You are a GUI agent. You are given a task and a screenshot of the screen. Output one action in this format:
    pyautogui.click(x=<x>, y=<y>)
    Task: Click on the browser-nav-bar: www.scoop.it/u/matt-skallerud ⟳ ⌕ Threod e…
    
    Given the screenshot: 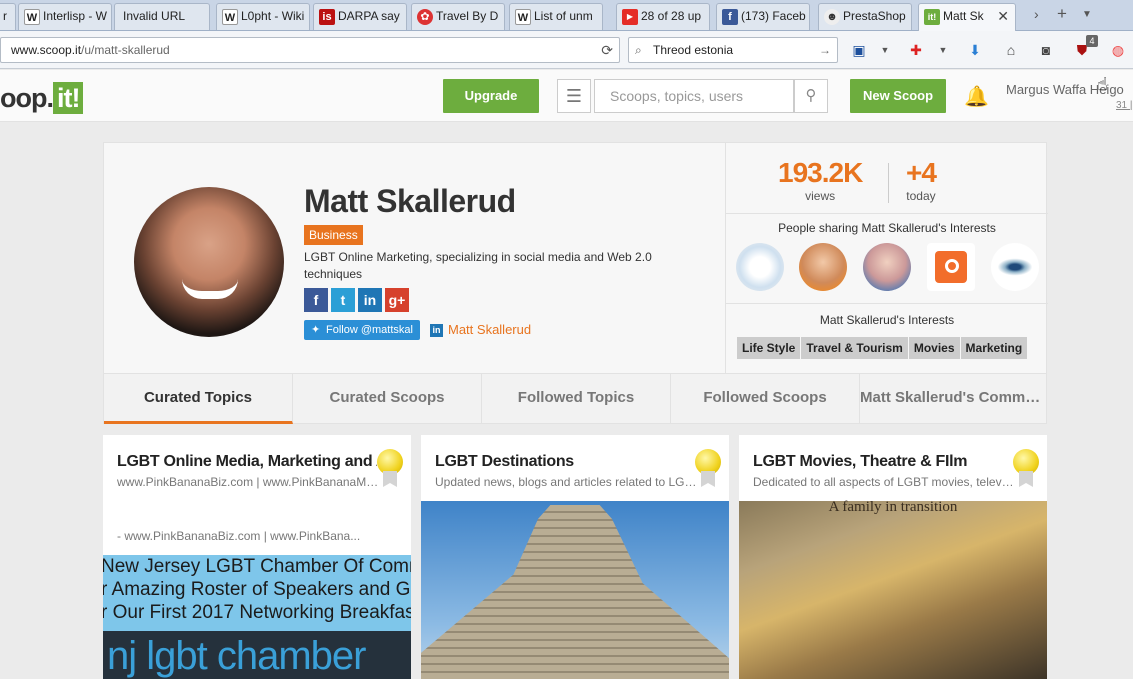 What is the action you would take?
    pyautogui.click(x=566, y=50)
    